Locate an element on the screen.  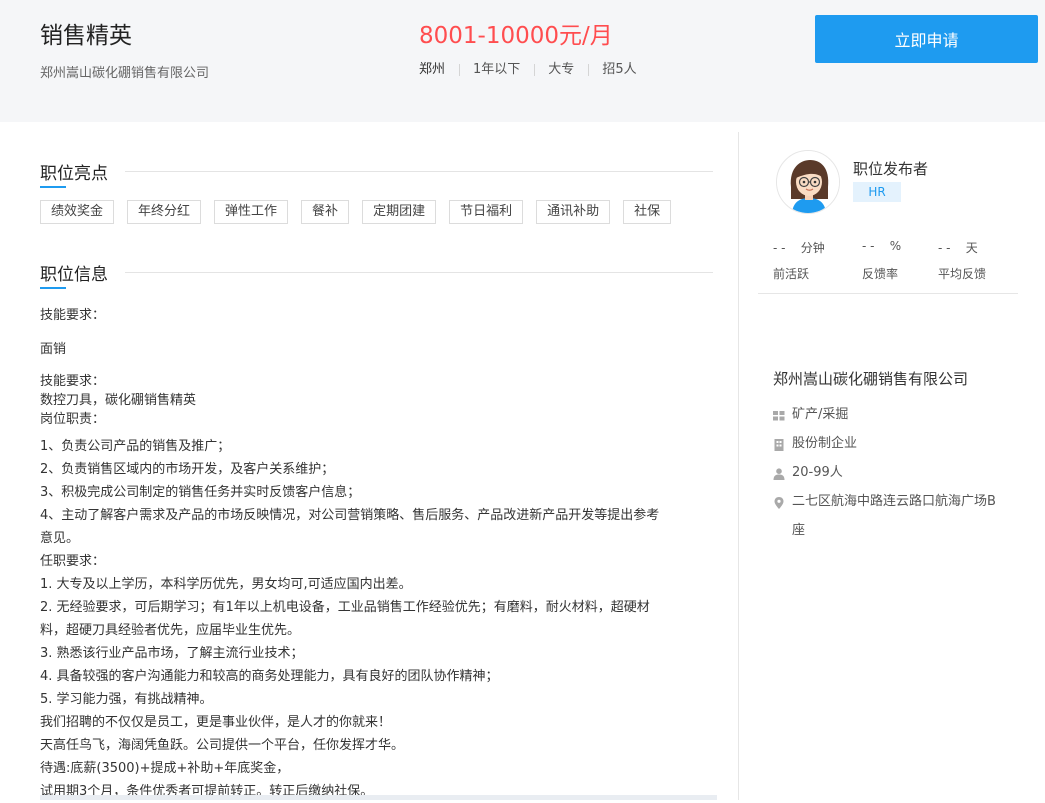
apply-button: 立即申请 is located at coordinates (926, 39).